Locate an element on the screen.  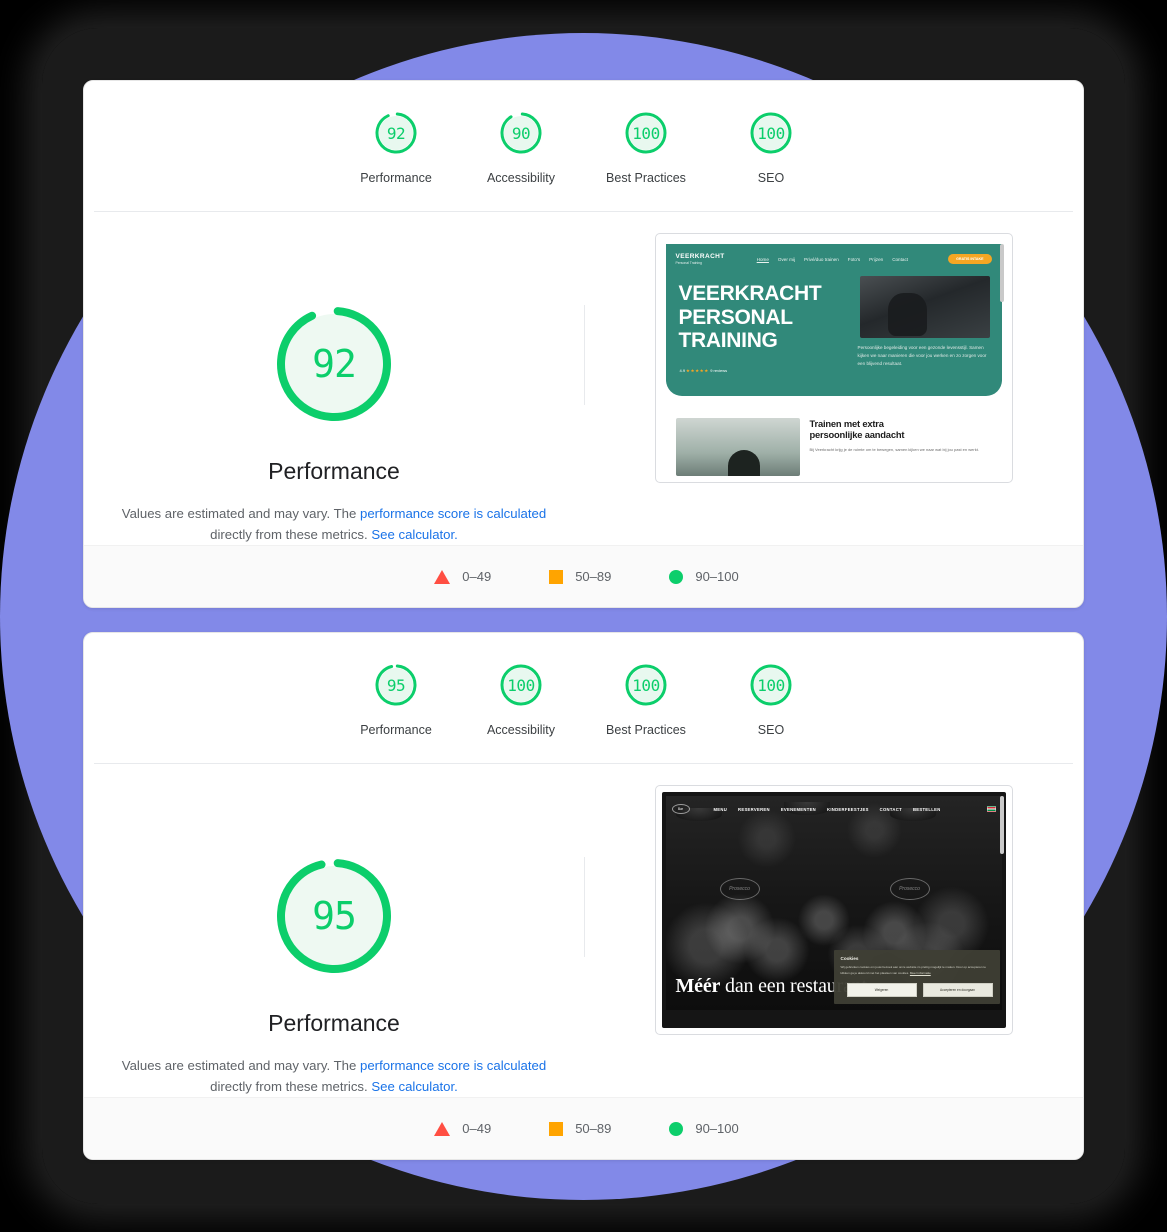
nav-link: BESTELLEN is located at coordinates (926, 809).